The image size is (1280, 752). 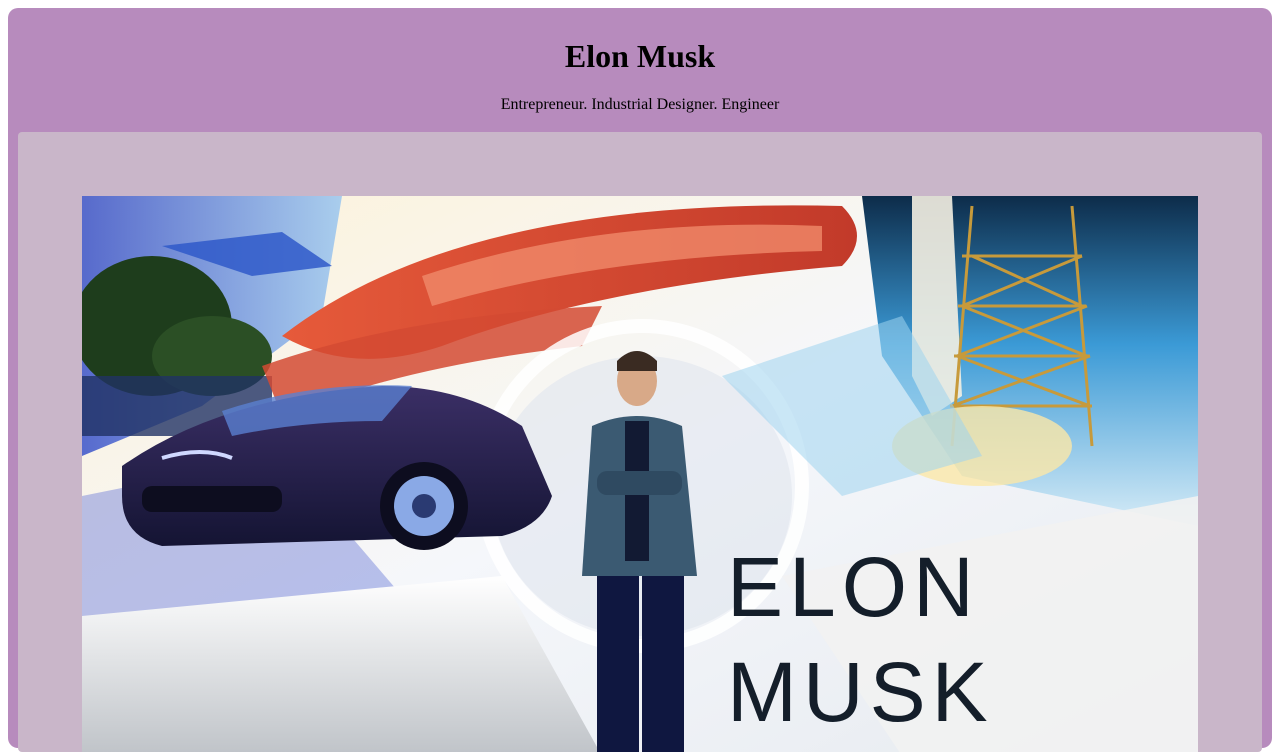 What do you see at coordinates (640, 56) in the screenshot?
I see `page-title: Elon Musk` at bounding box center [640, 56].